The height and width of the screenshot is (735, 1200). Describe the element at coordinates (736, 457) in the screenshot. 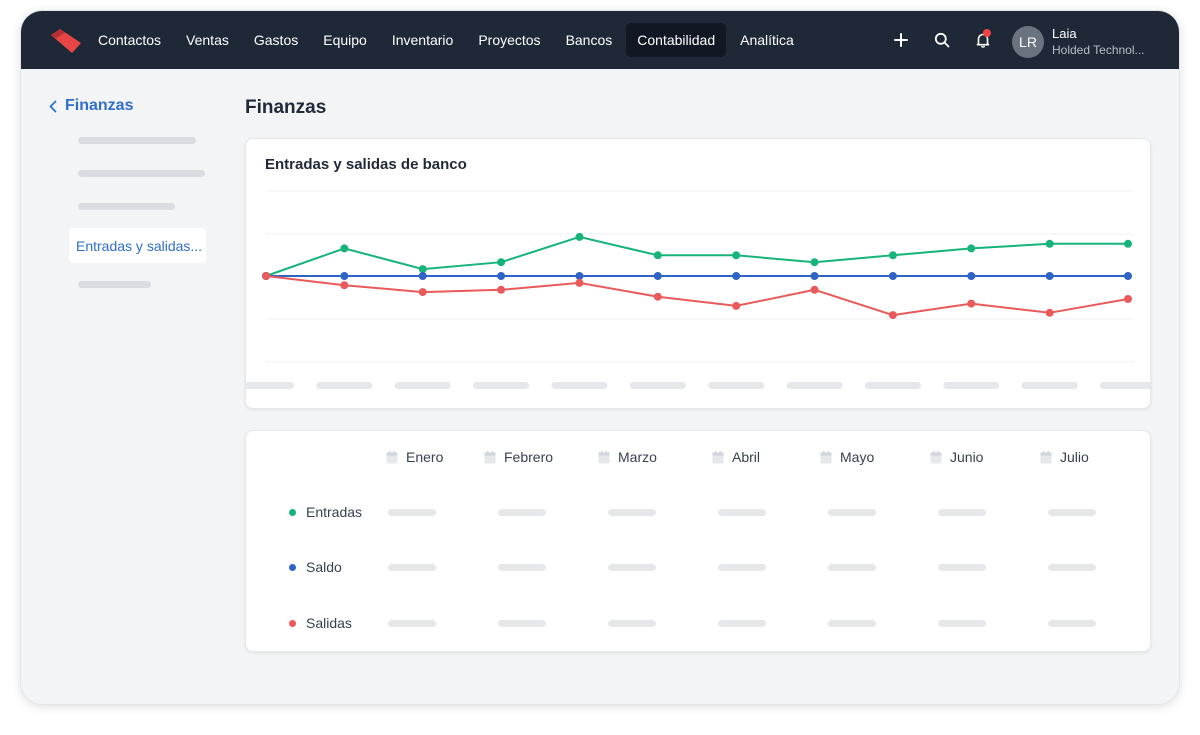

I see `month-header-abril: Abril` at that location.